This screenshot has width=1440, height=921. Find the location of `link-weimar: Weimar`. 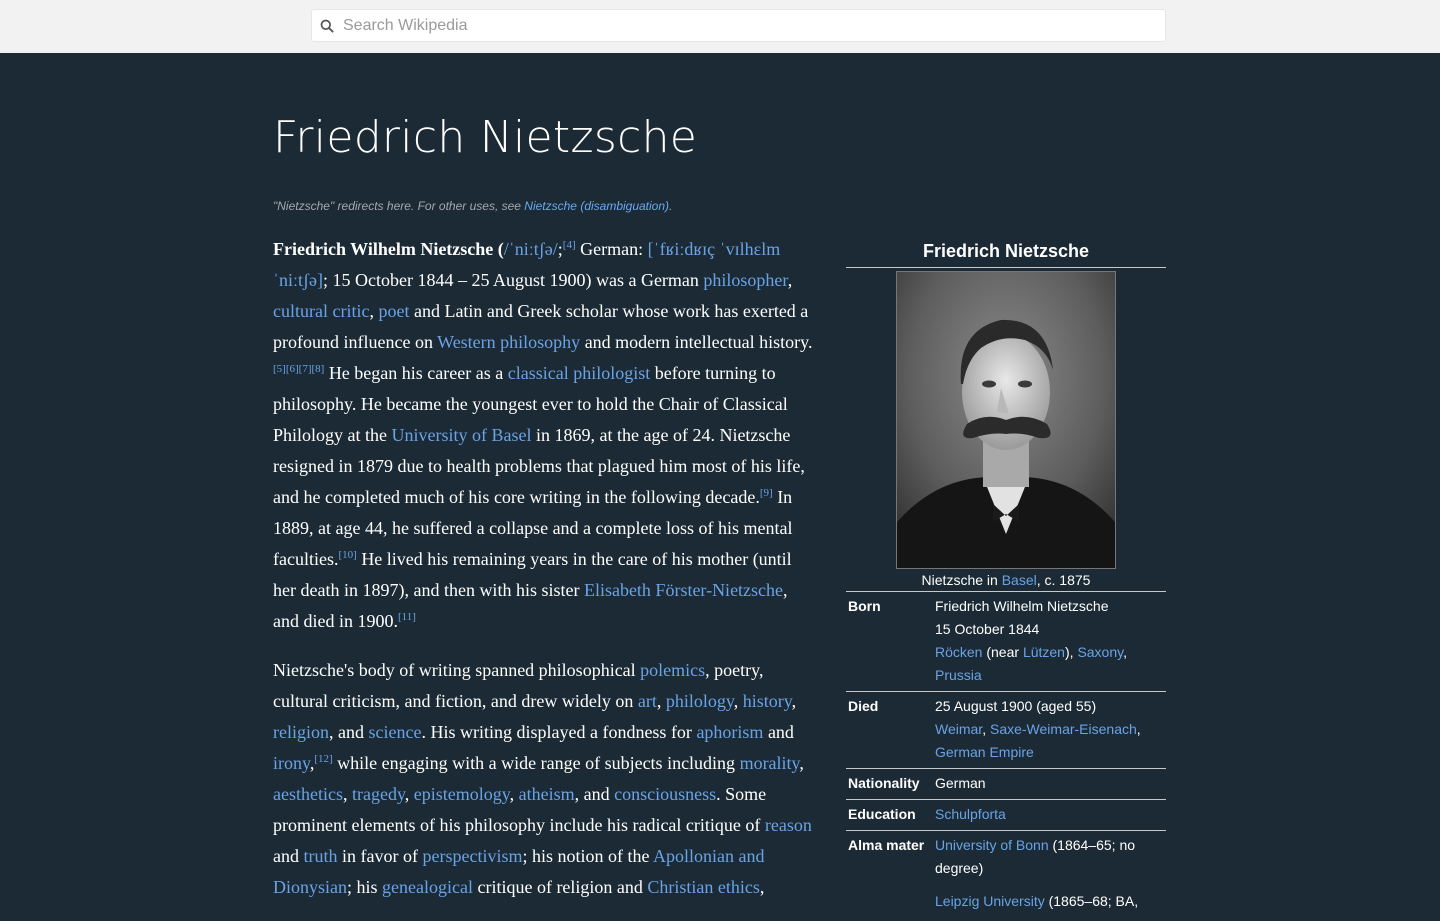

link-weimar: Weimar is located at coordinates (958, 729).